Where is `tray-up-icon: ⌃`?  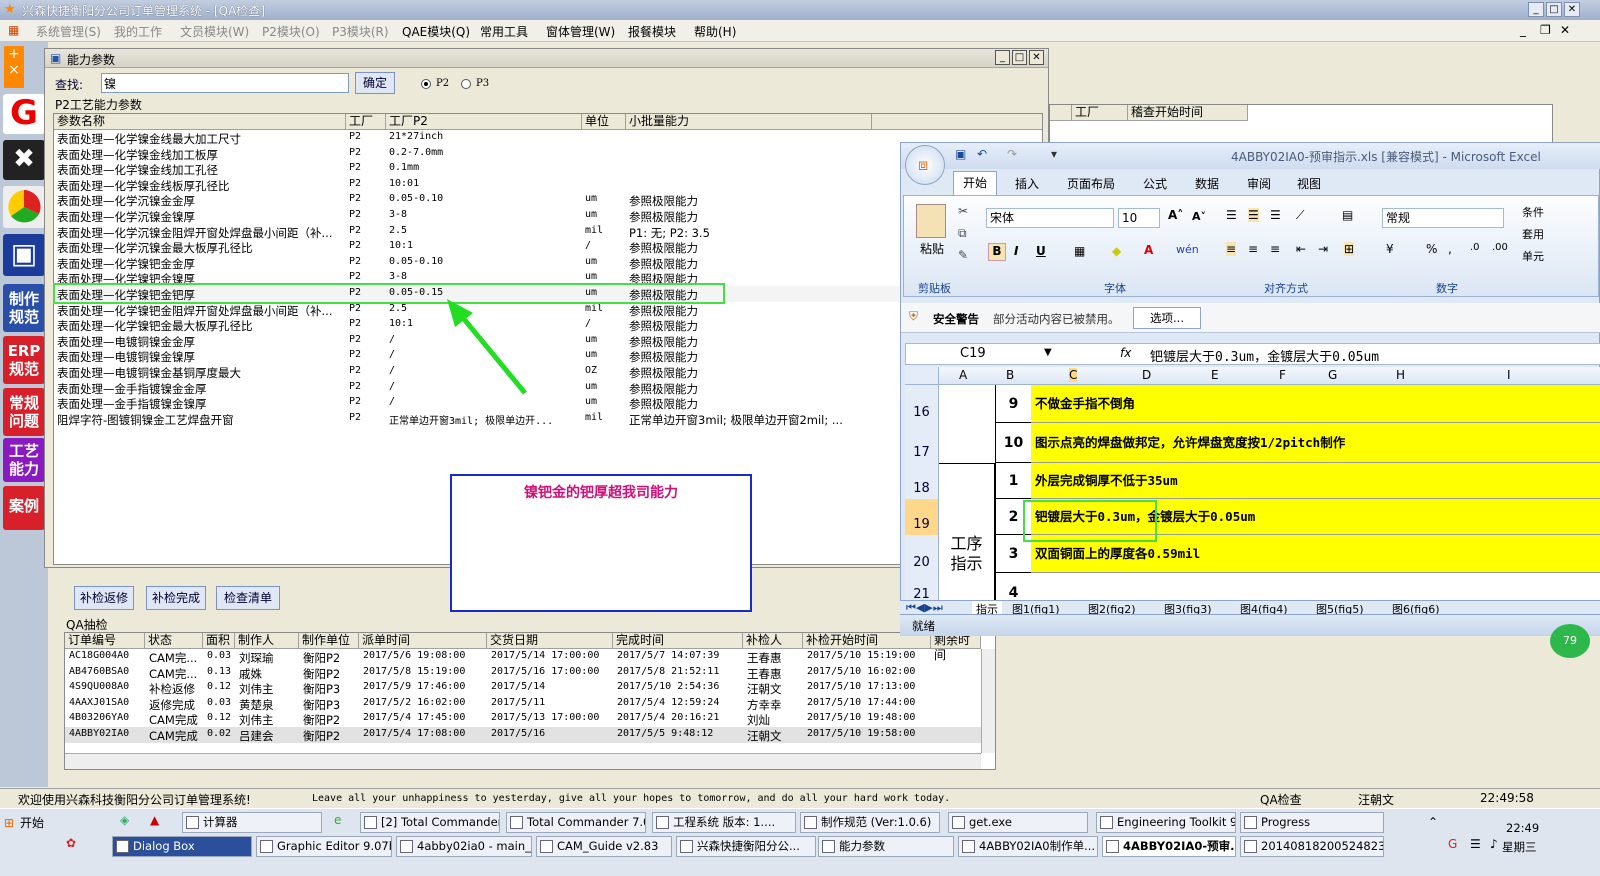 tray-up-icon: ⌃ is located at coordinates (1433, 822).